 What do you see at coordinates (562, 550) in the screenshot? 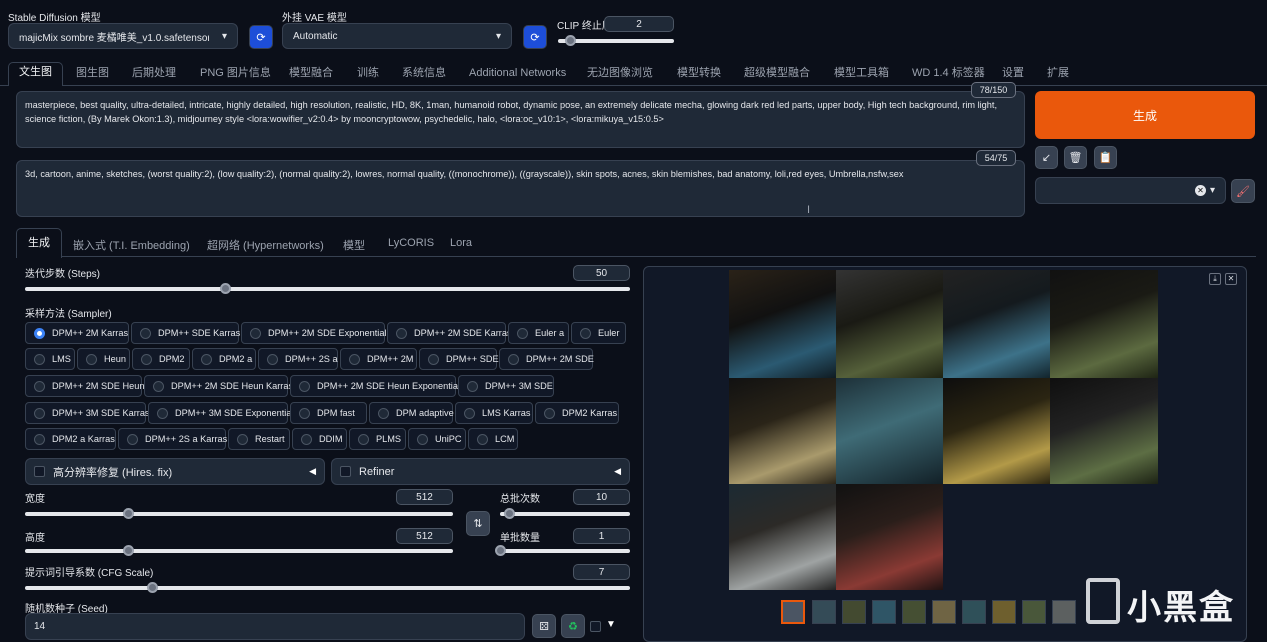
I see `batch-size-slider` at bounding box center [562, 550].